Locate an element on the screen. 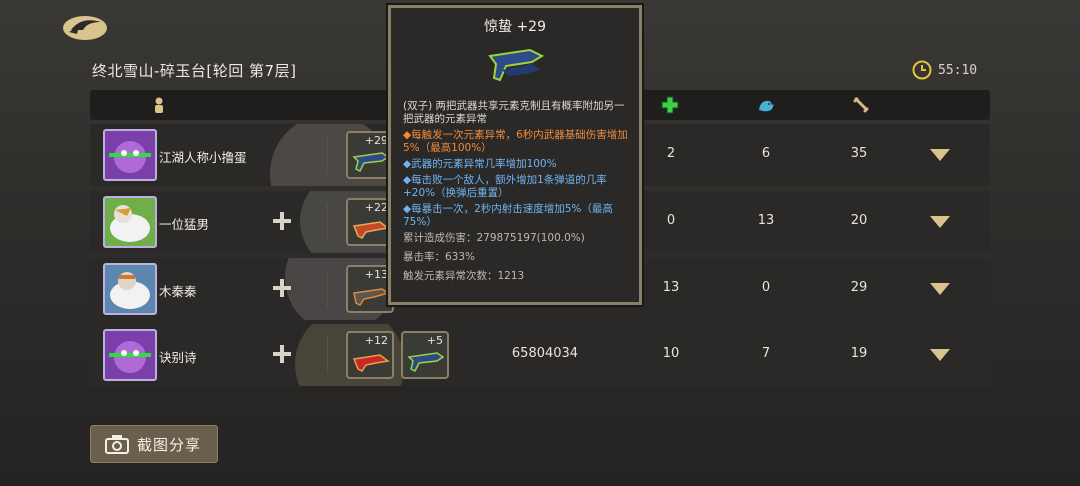 The height and width of the screenshot is (486, 1080). player-name: 一位猛男 is located at coordinates (184, 224).